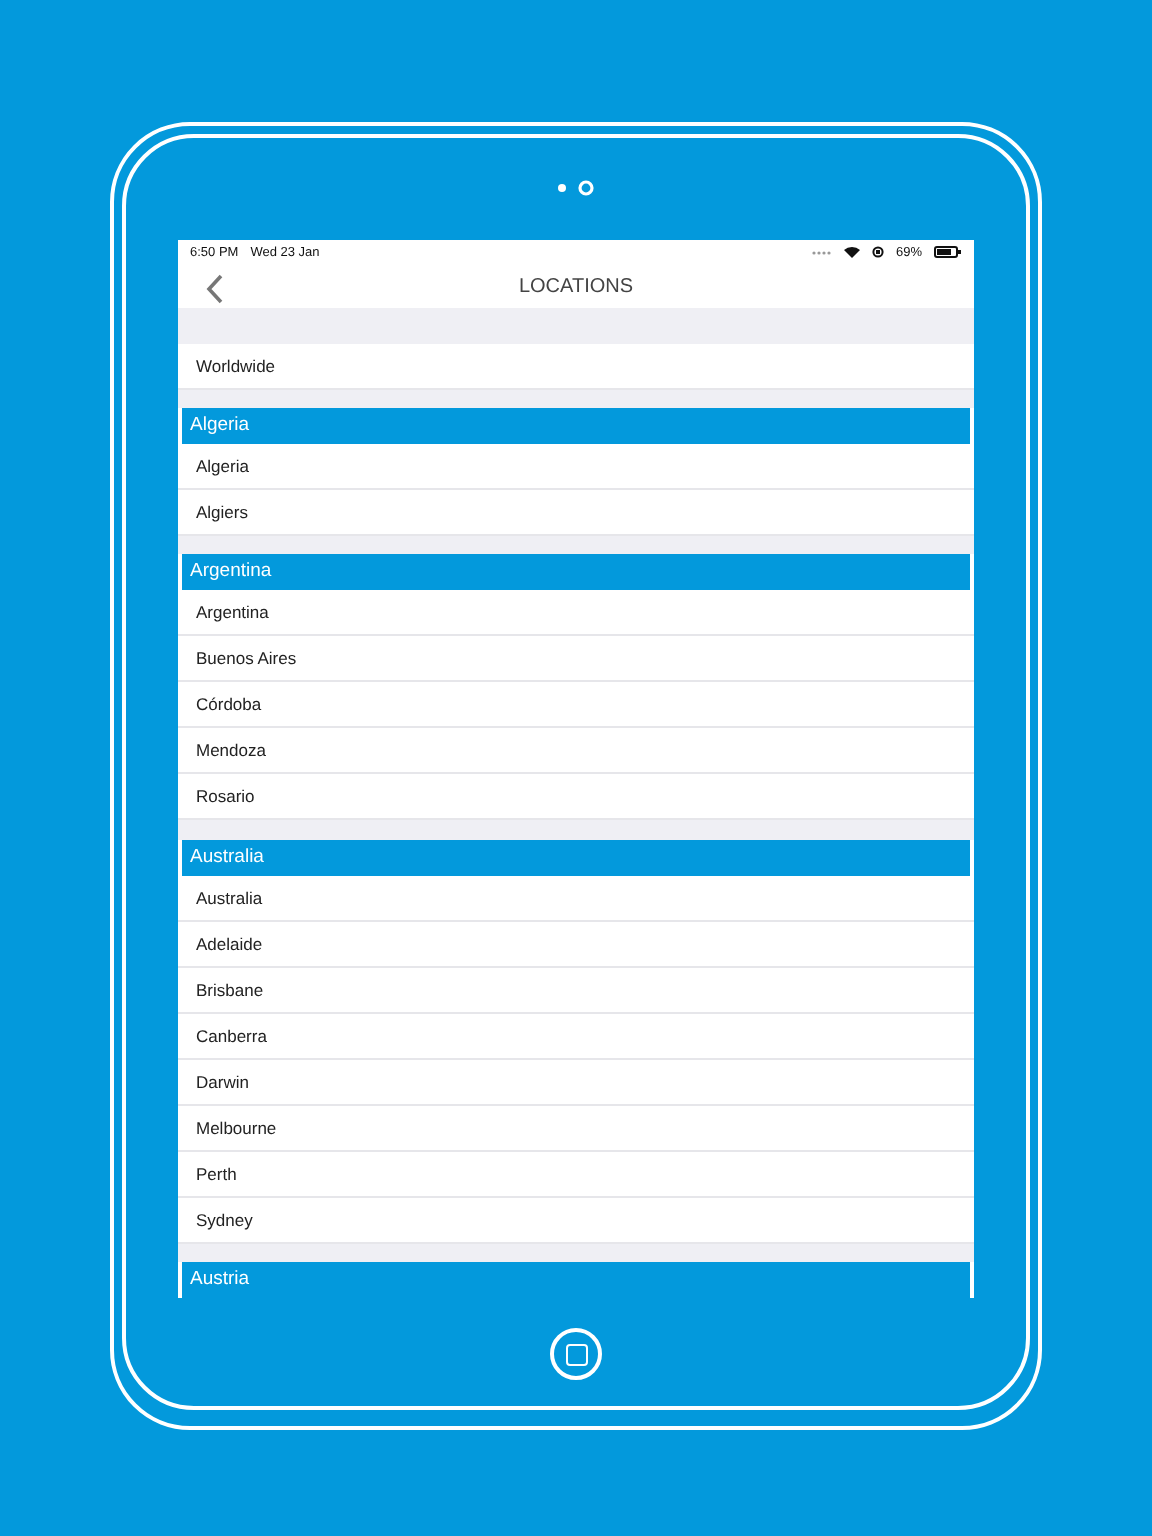 This screenshot has height=1536, width=1152. What do you see at coordinates (851, 252) in the screenshot?
I see `wifi-icon` at bounding box center [851, 252].